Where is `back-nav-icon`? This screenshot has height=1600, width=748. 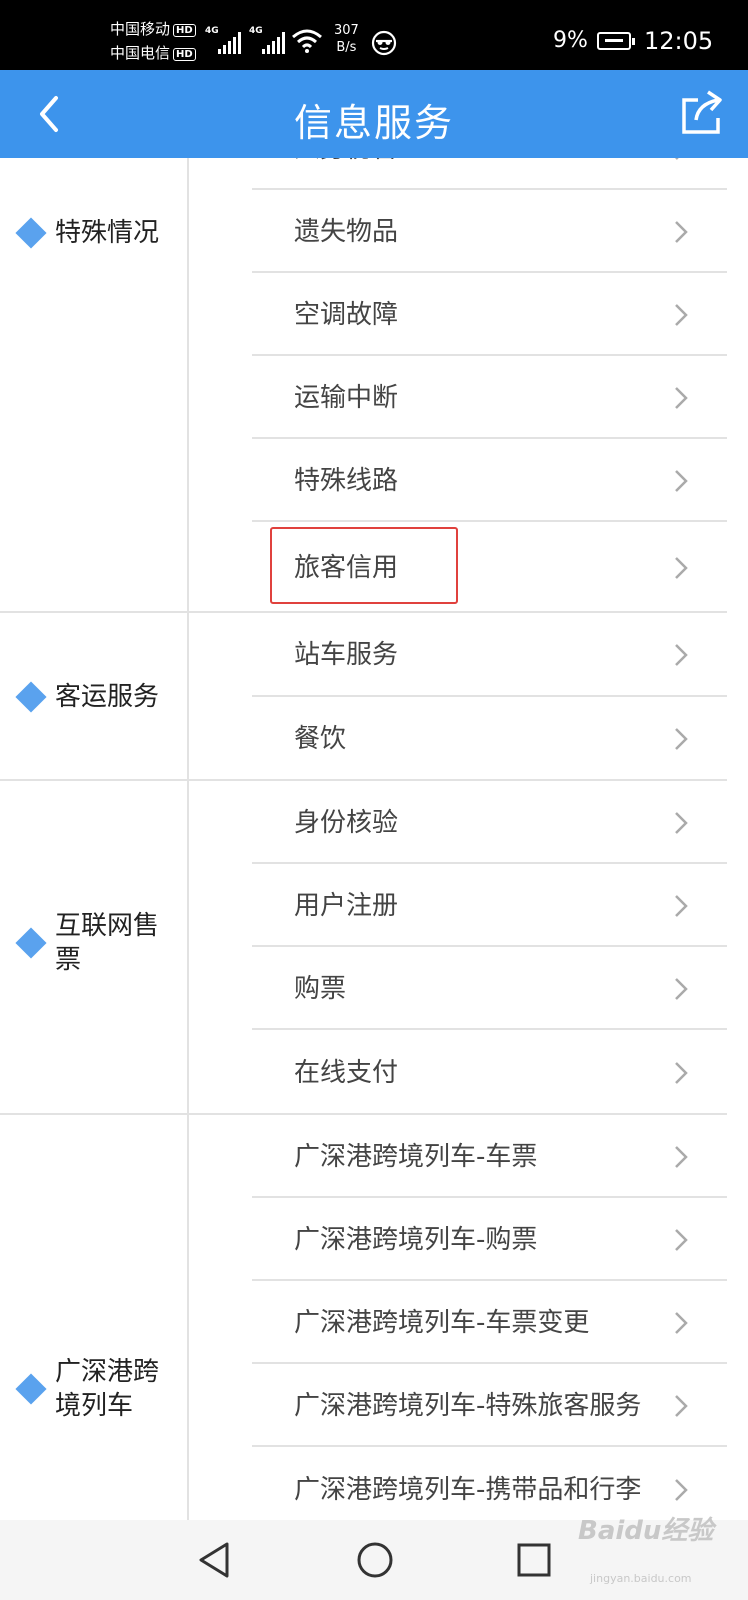
back-nav-icon is located at coordinates (215, 1560).